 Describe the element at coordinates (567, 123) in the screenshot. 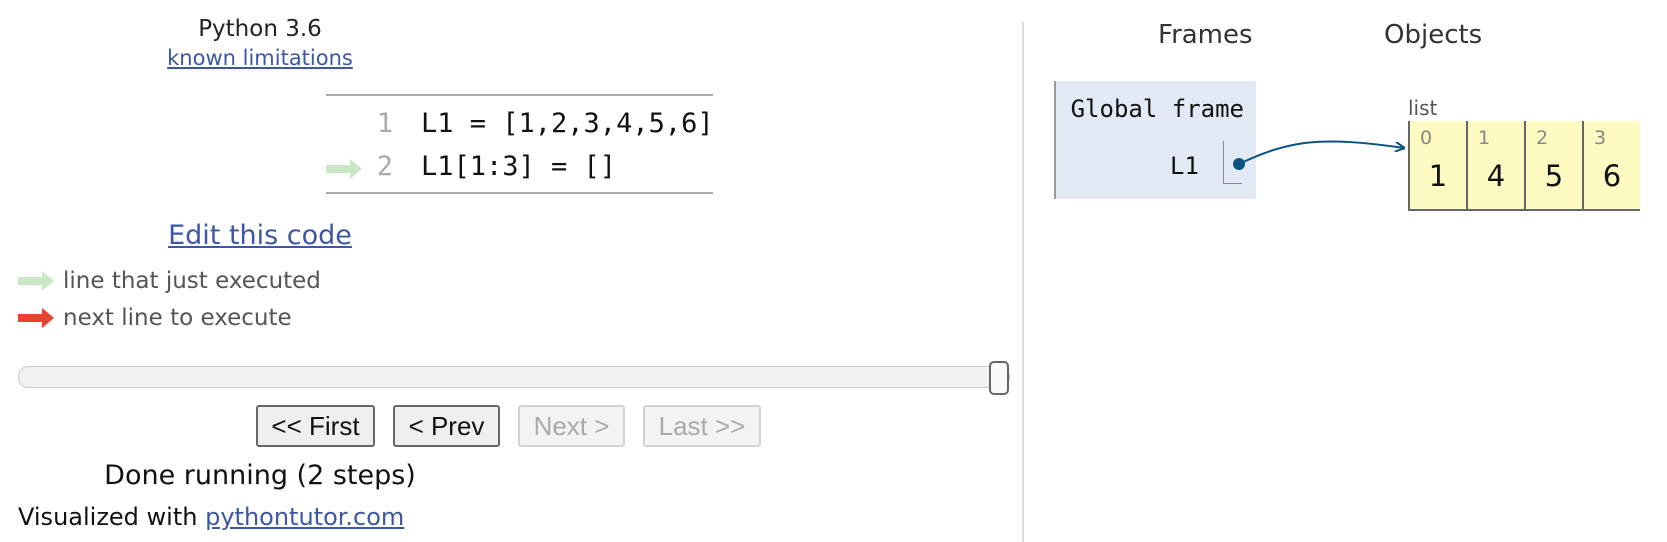

I see `code-text: L1 = [1,2,3,4,5,6]` at that location.